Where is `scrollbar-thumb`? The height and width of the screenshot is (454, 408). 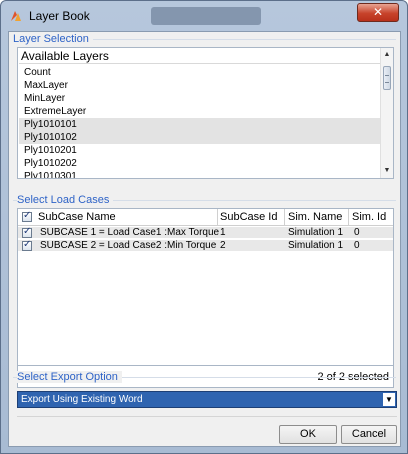 scrollbar-thumb is located at coordinates (387, 78).